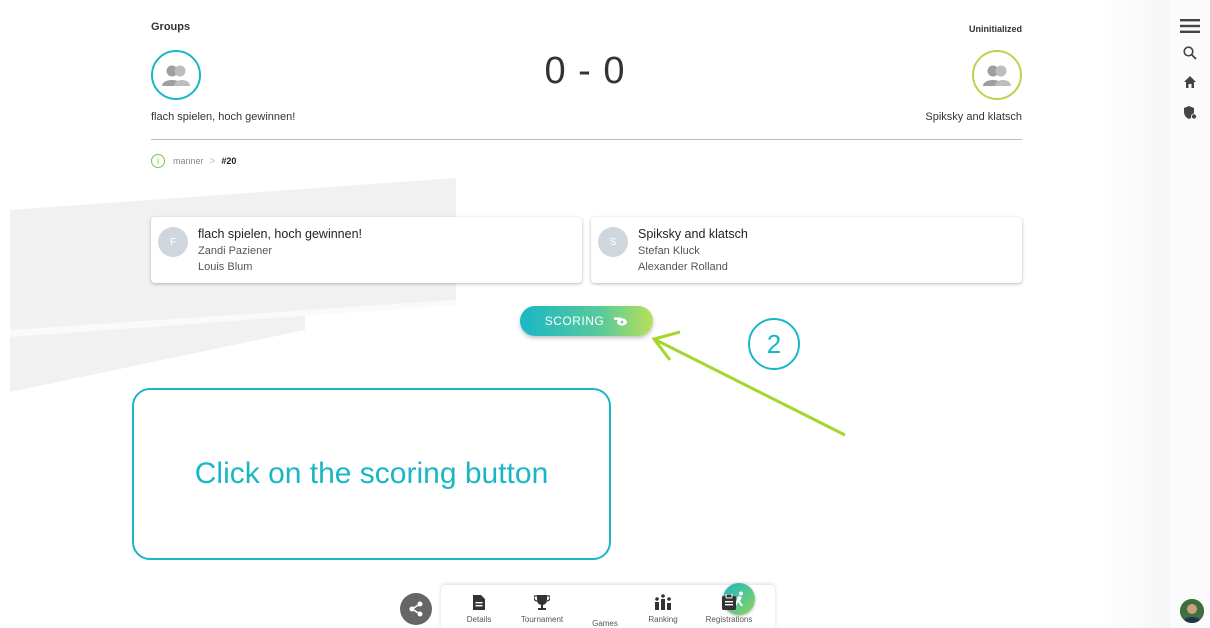  I want to click on card-player-2: Louis Blum, so click(225, 267).